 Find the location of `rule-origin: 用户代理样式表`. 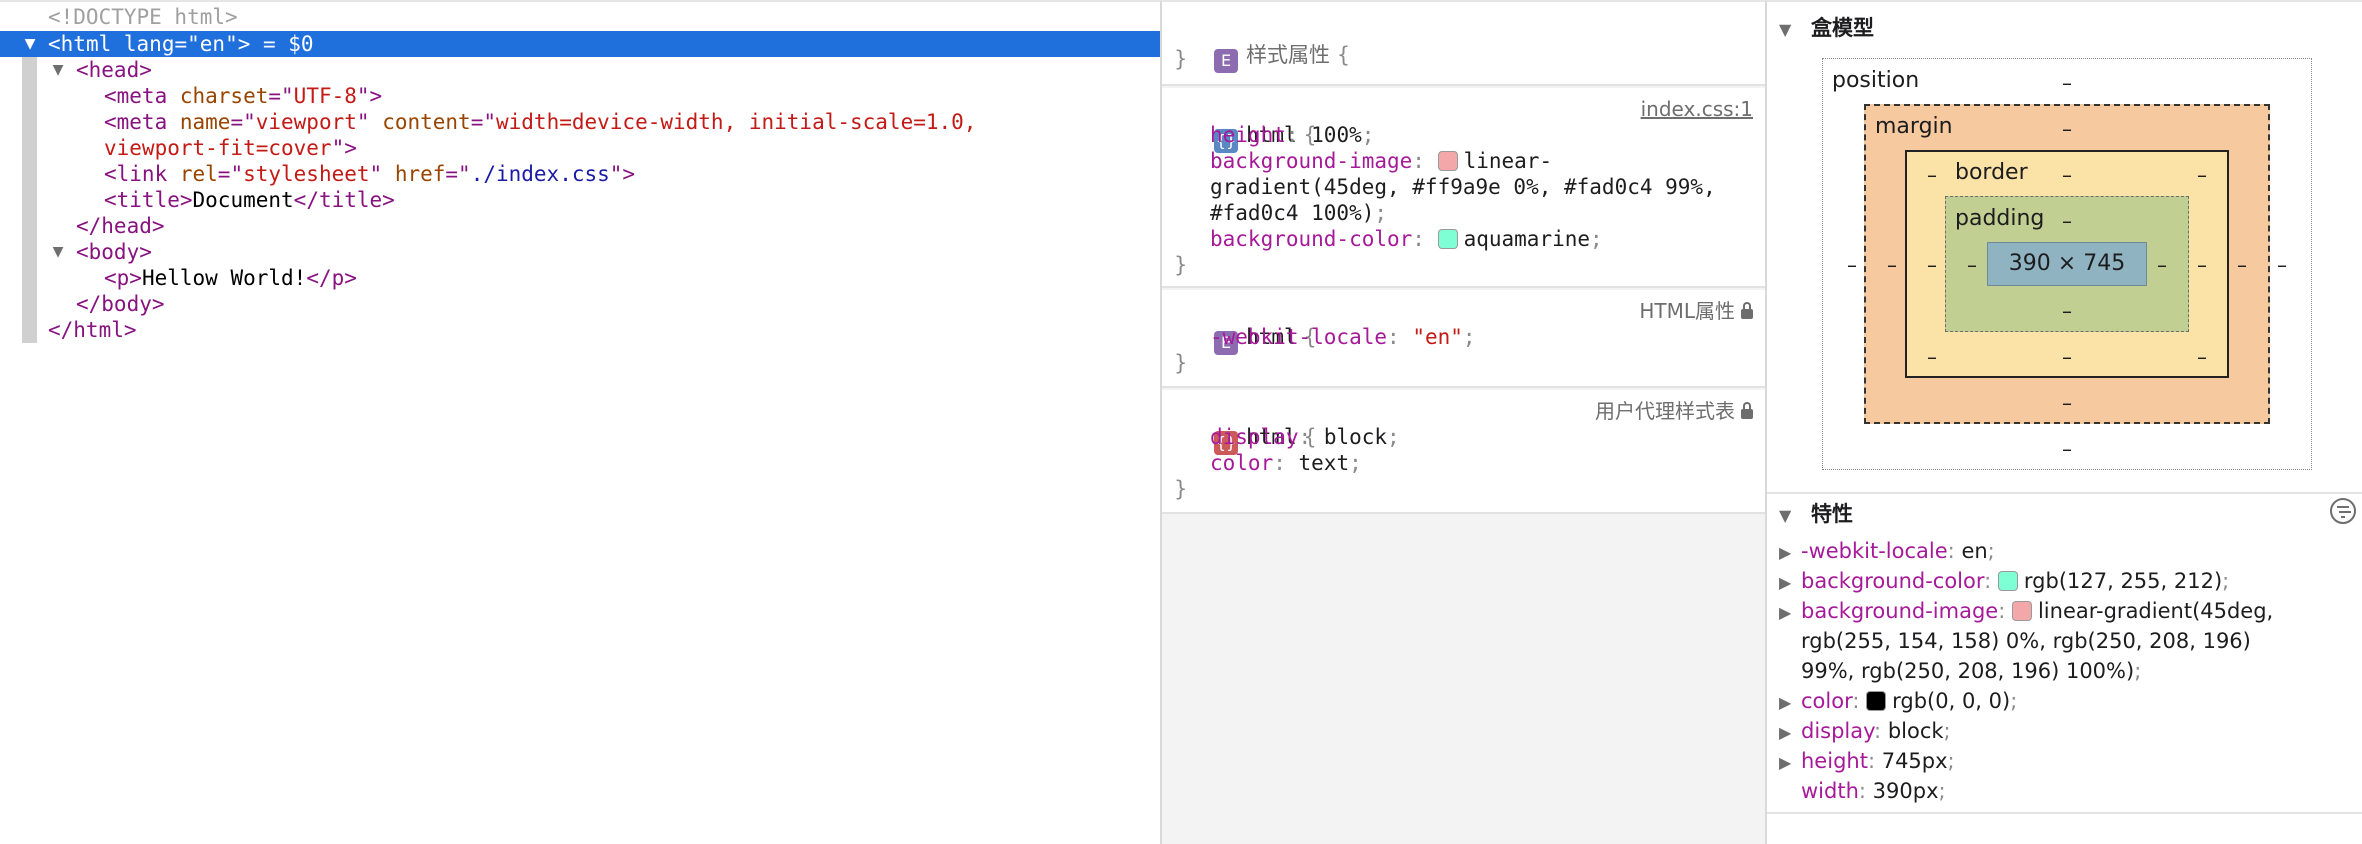

rule-origin: 用户代理样式表 is located at coordinates (1674, 411).